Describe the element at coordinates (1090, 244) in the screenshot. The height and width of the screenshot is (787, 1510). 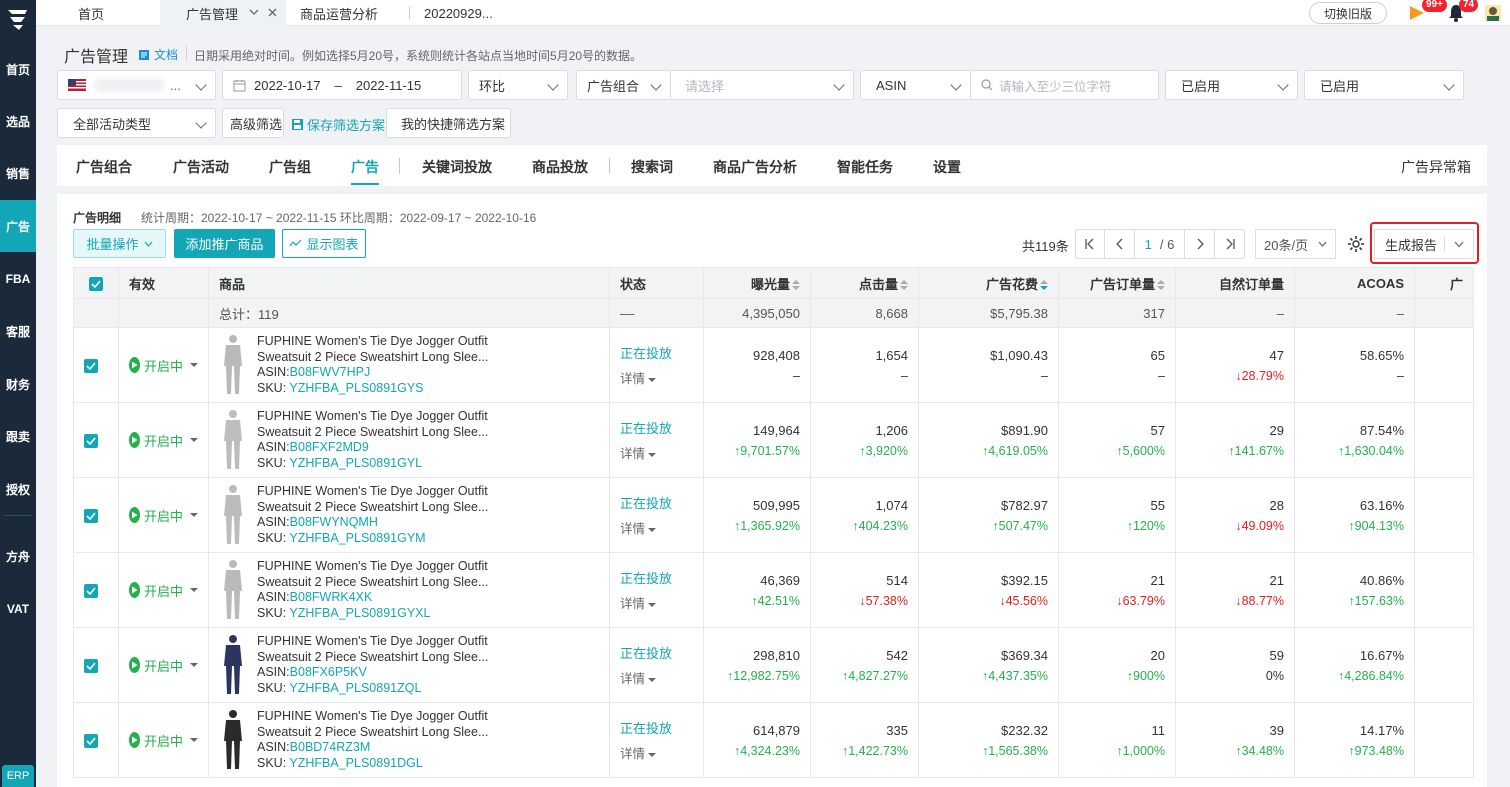
I see `first-page-button` at that location.